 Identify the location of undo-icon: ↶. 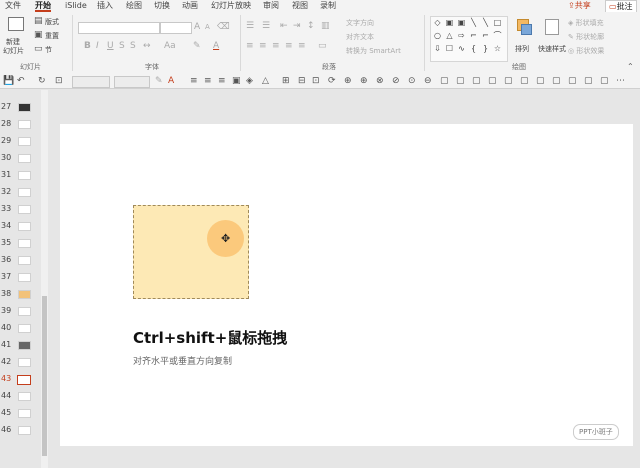
(21, 81).